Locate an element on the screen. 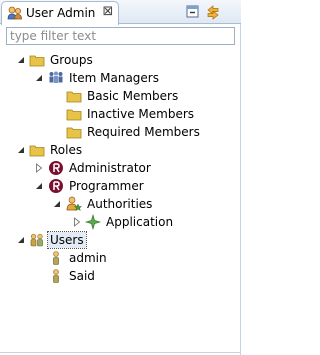 This screenshot has height=355, width=320. tree-label-said: Said is located at coordinates (82, 276).